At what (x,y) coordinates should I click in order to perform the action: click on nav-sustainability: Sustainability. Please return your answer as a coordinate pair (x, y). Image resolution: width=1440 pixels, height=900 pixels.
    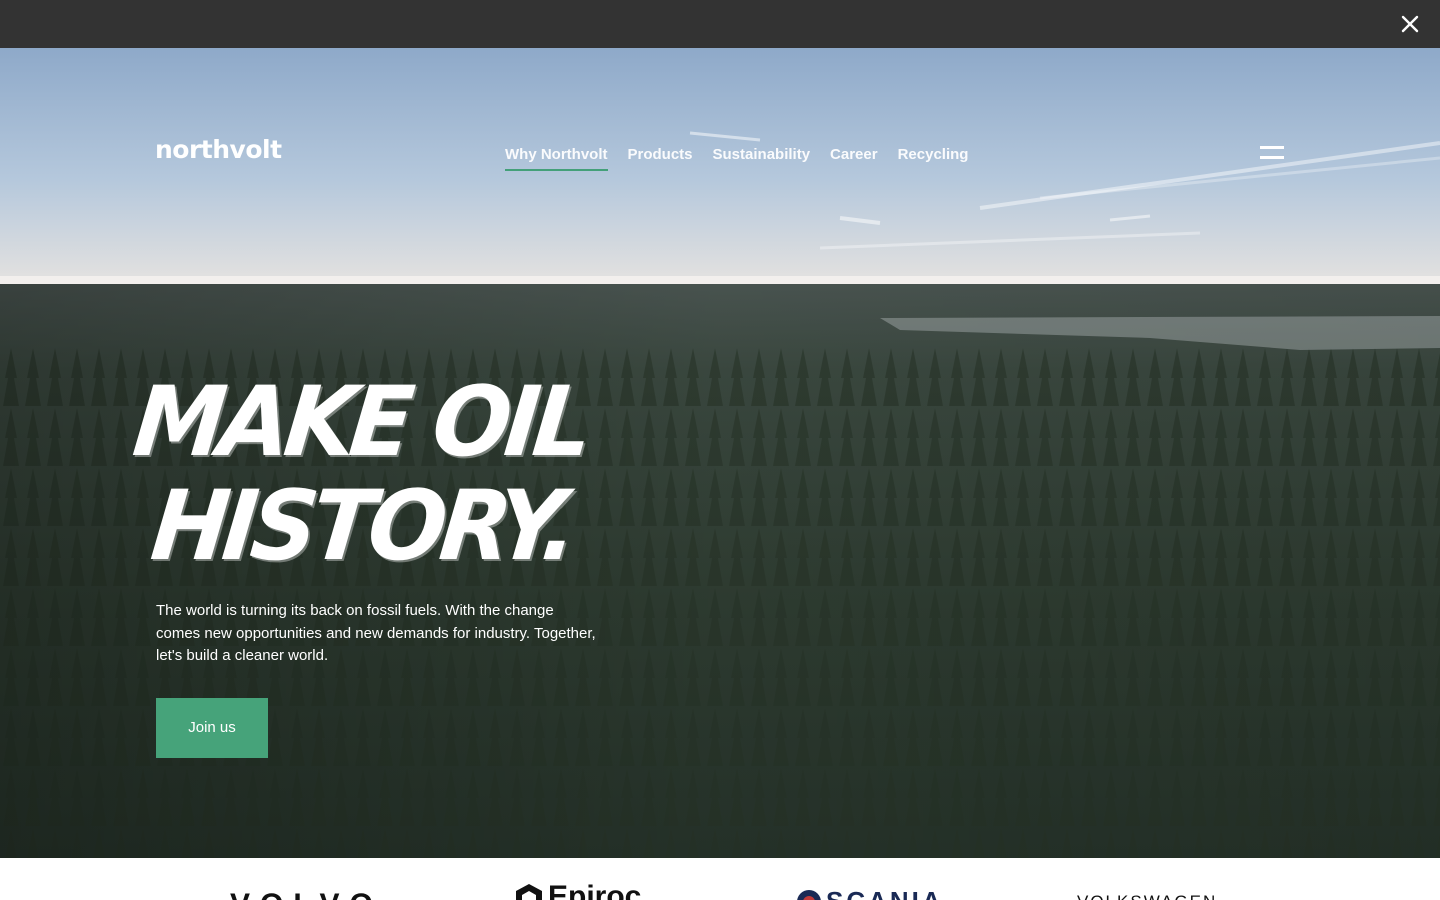
    Looking at the image, I should click on (762, 157).